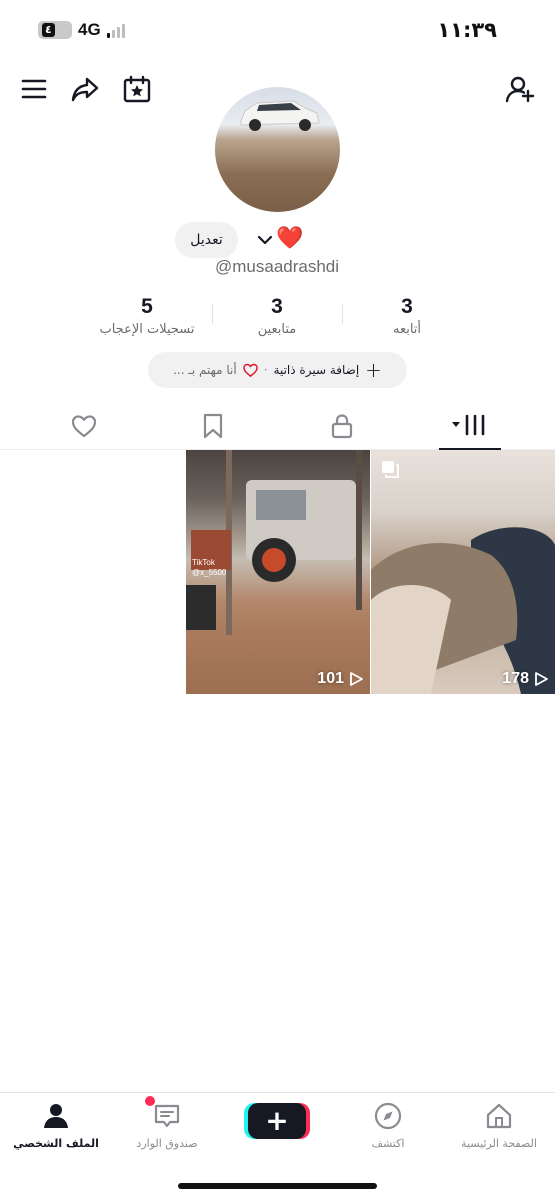 The image size is (555, 1200). I want to click on followers-count: 3, so click(277, 306).